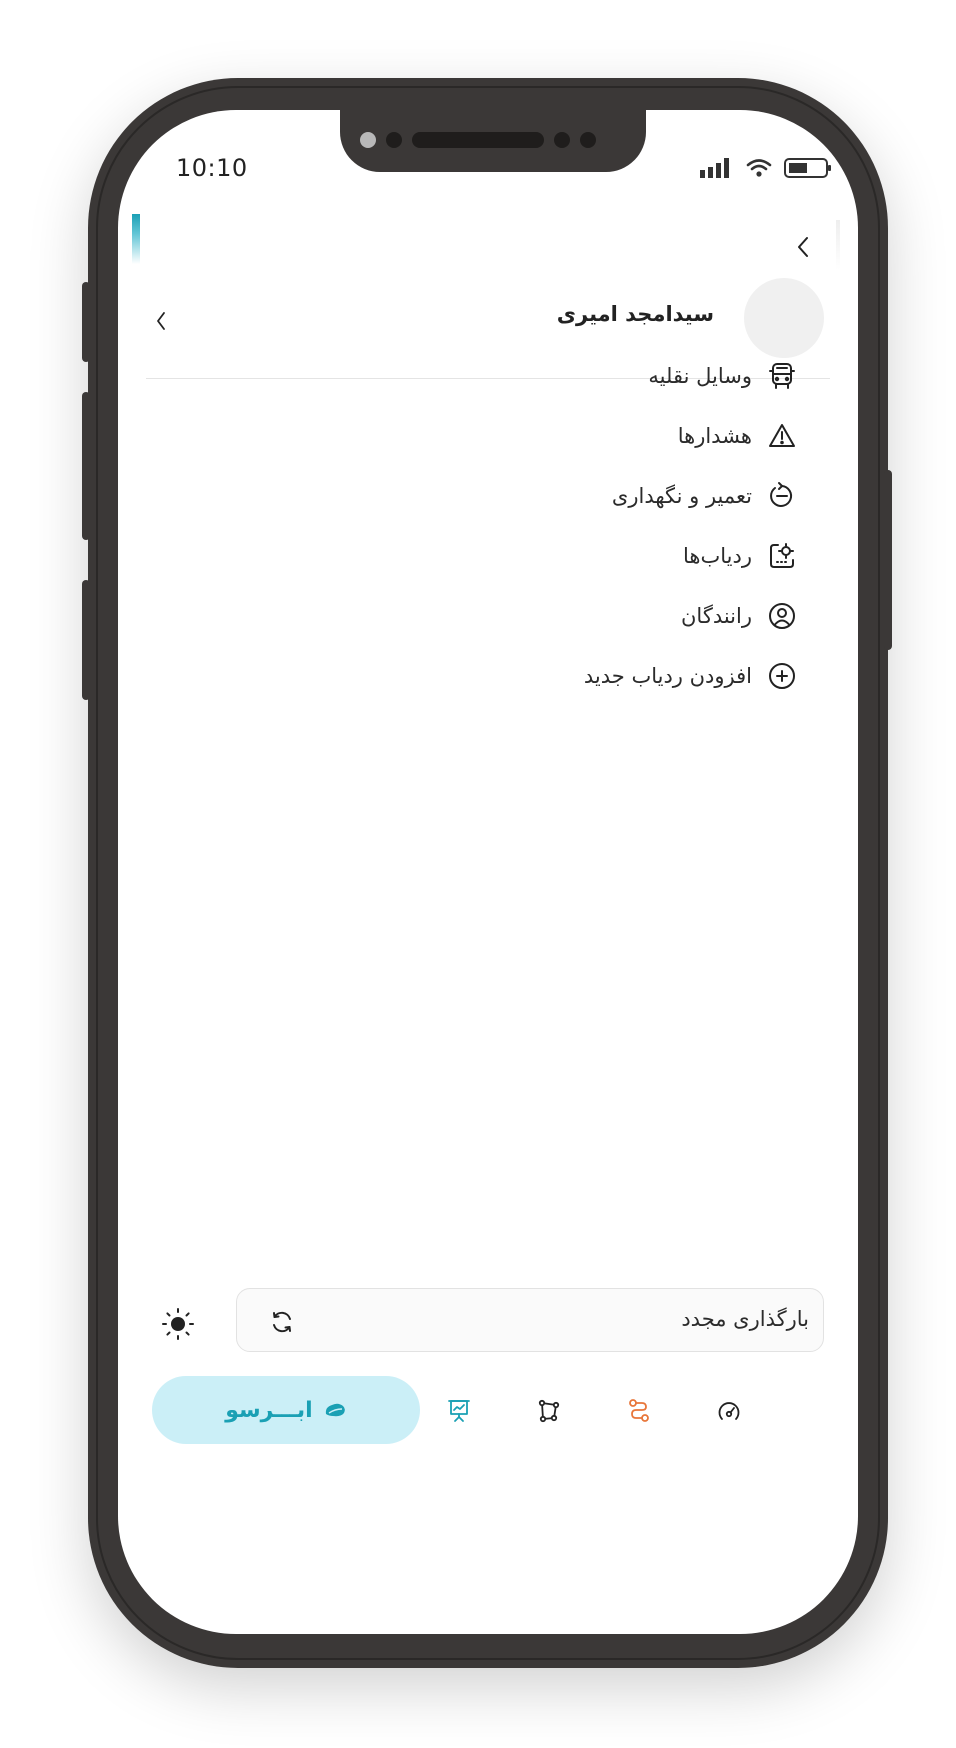  I want to click on gauge-icon, so click(729, 1411).